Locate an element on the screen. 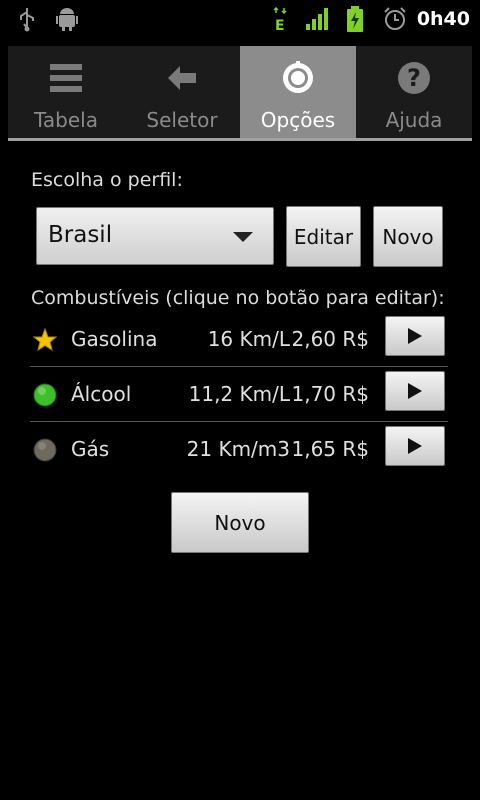 The height and width of the screenshot is (800, 480). fuel-row-gas: Gás 21 Km/m3 1,65 R$ is located at coordinates (239, 450).